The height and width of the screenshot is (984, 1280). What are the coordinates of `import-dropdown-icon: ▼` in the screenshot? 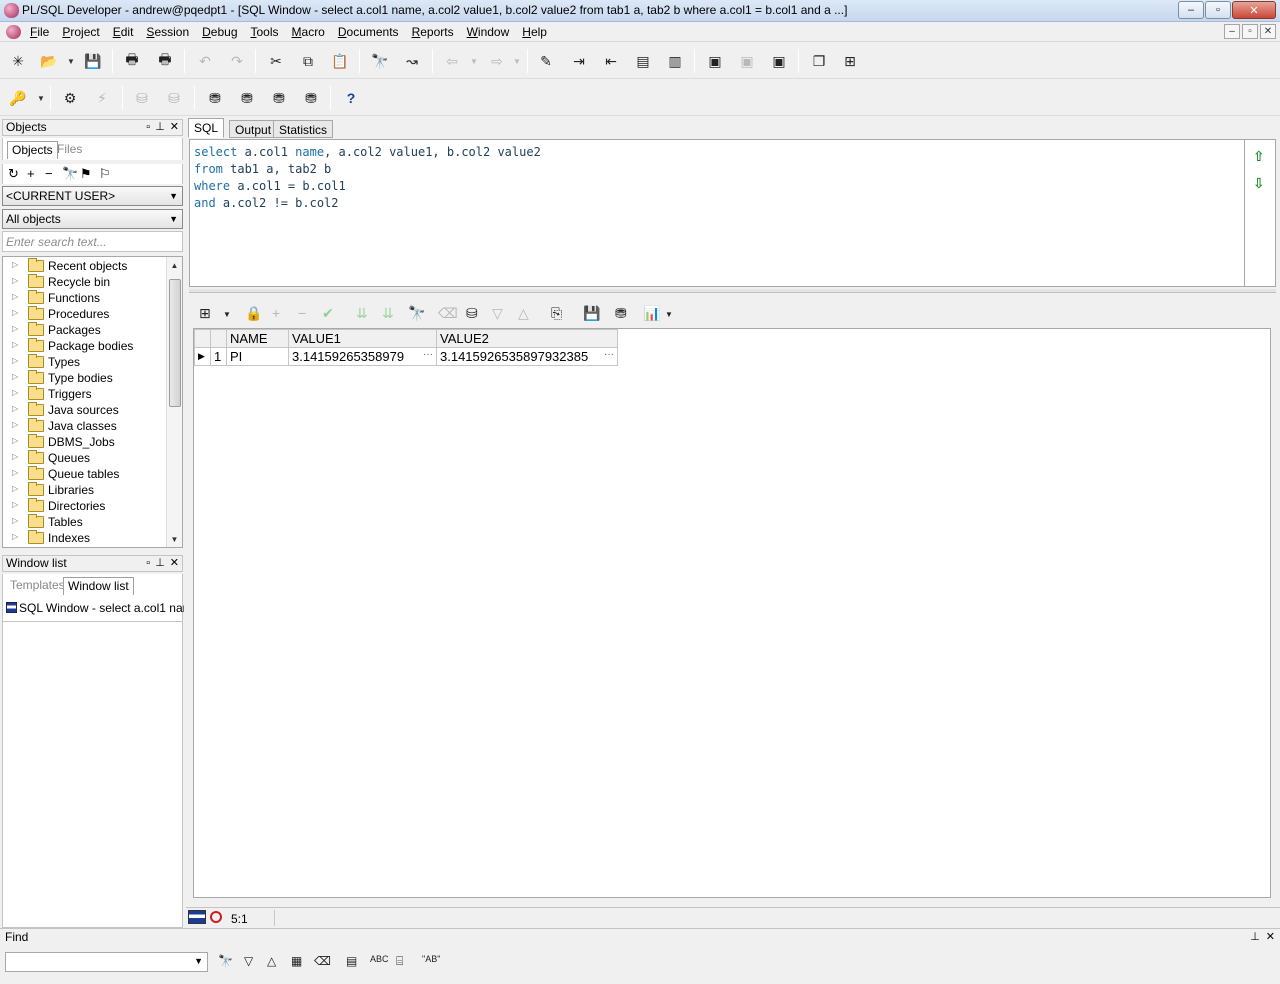 It's located at (474, 61).